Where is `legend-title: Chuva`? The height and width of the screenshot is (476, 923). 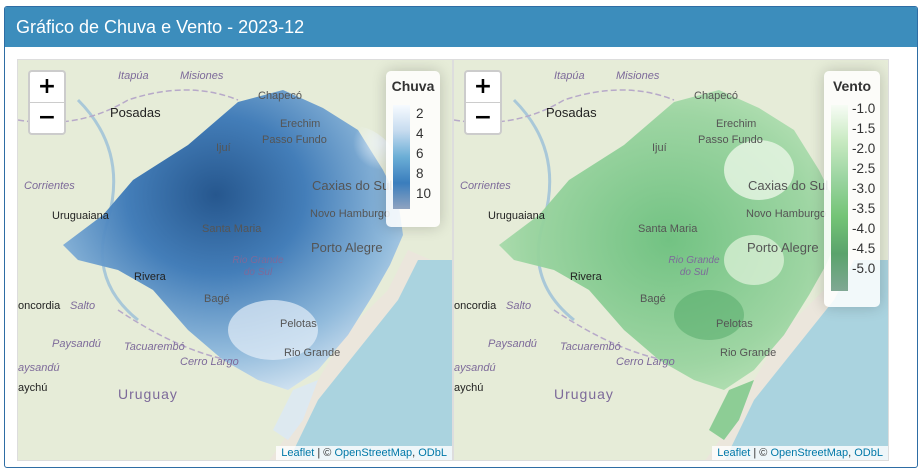
legend-title: Chuva is located at coordinates (413, 86).